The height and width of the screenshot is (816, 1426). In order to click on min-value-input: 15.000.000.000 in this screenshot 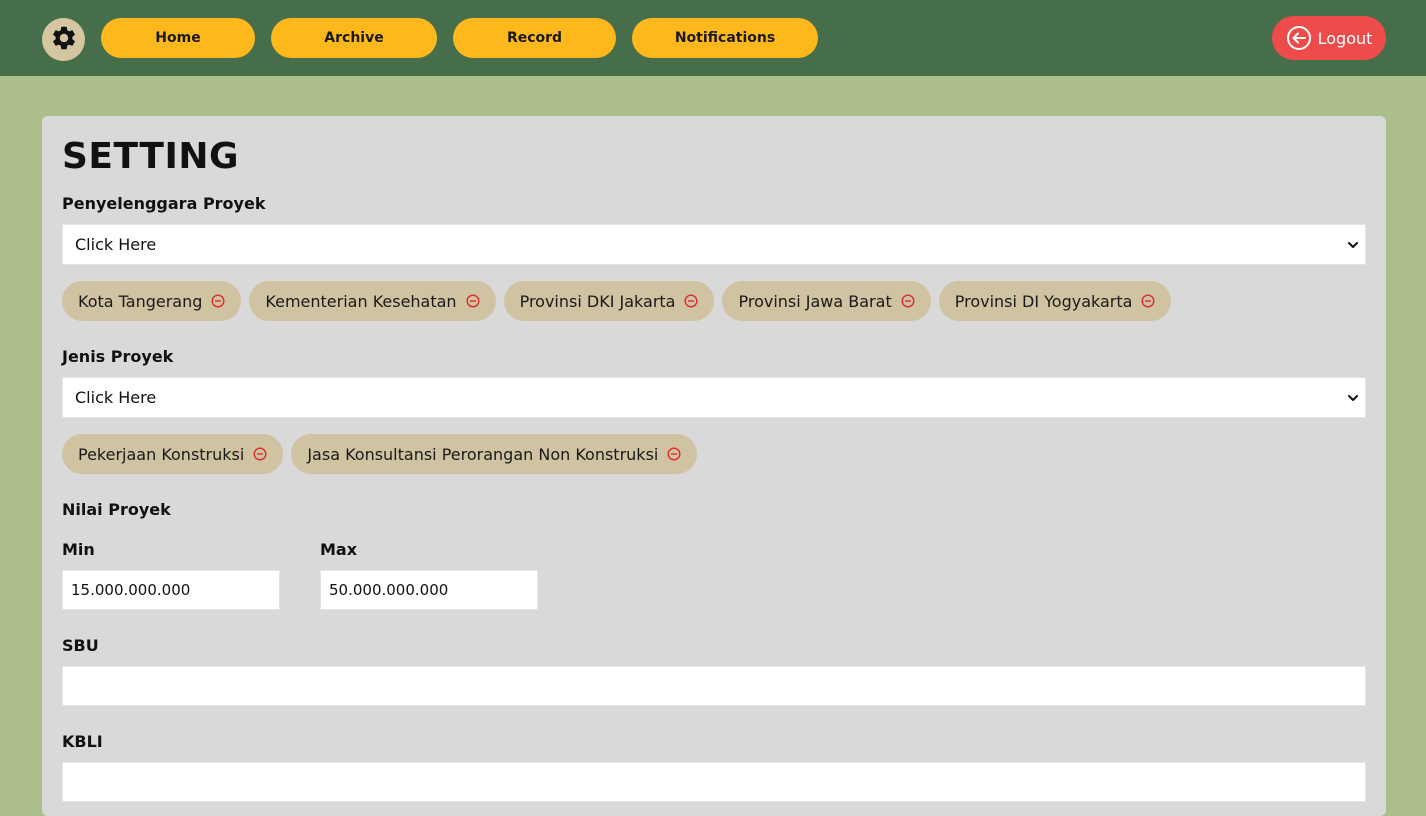, I will do `click(171, 590)`.